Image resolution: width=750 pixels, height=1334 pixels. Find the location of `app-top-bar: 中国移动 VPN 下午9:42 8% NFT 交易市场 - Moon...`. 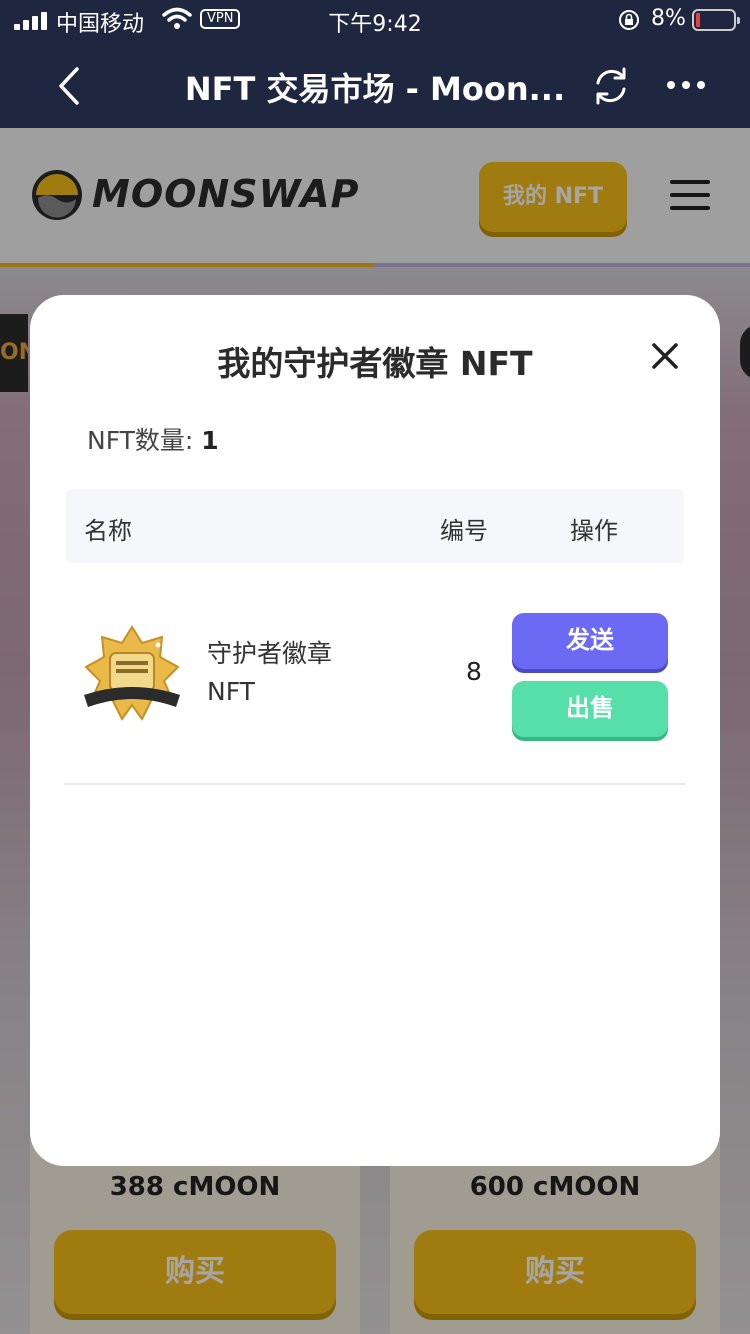

app-top-bar: 中国移动 VPN 下午9:42 8% NFT 交易市场 - Moon... is located at coordinates (375, 64).